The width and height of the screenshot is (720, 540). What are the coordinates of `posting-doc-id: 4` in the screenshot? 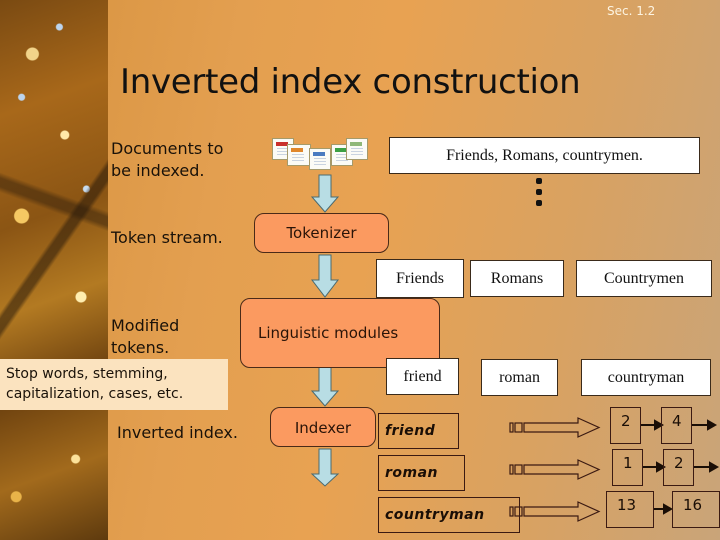 It's located at (676, 425).